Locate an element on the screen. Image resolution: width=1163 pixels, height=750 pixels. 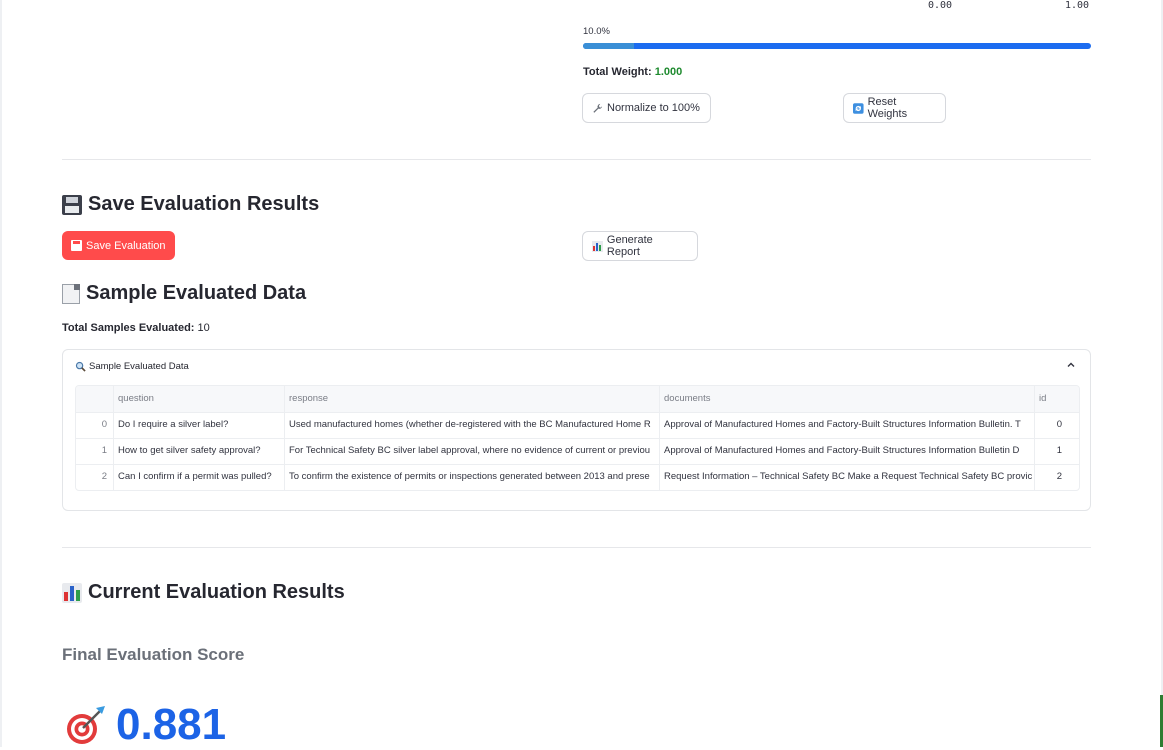
total-weight-value: 1.000 is located at coordinates (668, 72).